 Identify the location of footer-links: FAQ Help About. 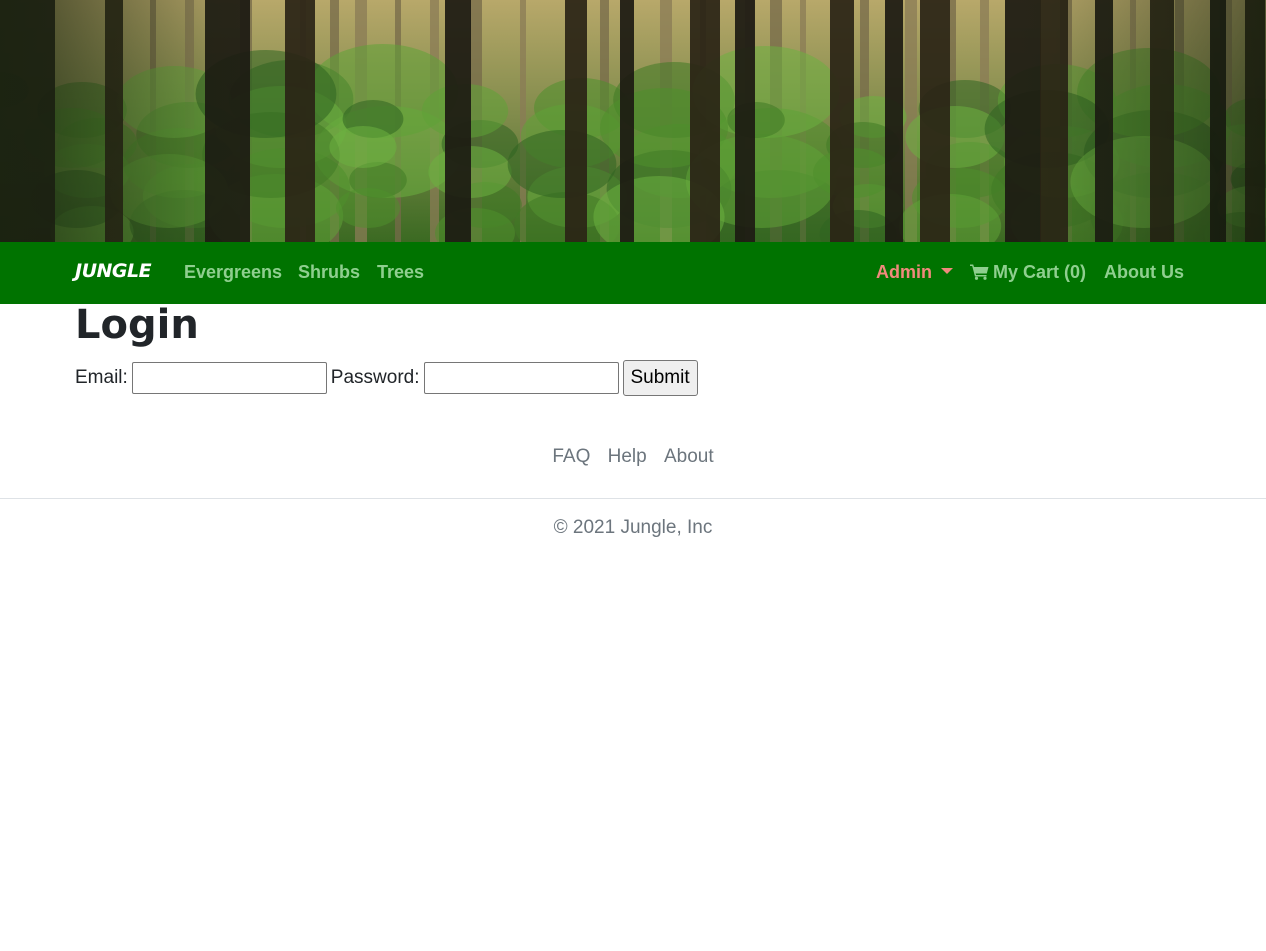
(633, 457).